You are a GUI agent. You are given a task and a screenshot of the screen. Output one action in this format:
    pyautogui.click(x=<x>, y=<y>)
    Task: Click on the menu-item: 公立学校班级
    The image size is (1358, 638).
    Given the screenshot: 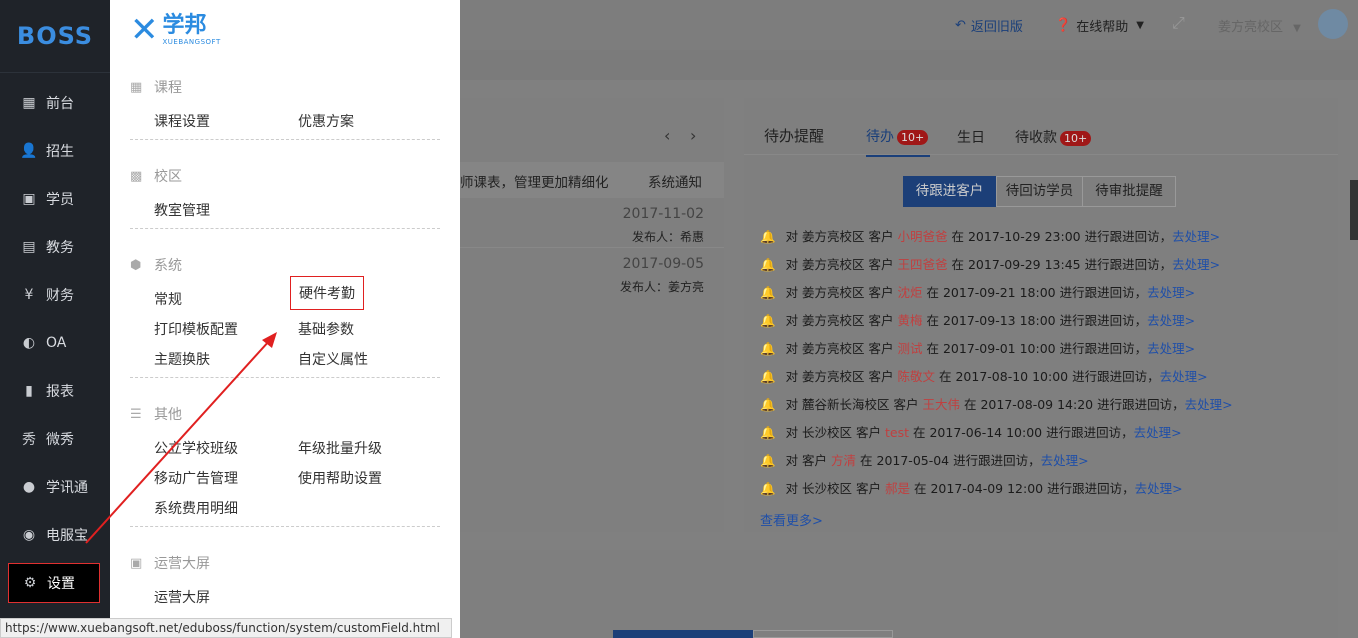 What is the action you would take?
    pyautogui.click(x=196, y=448)
    